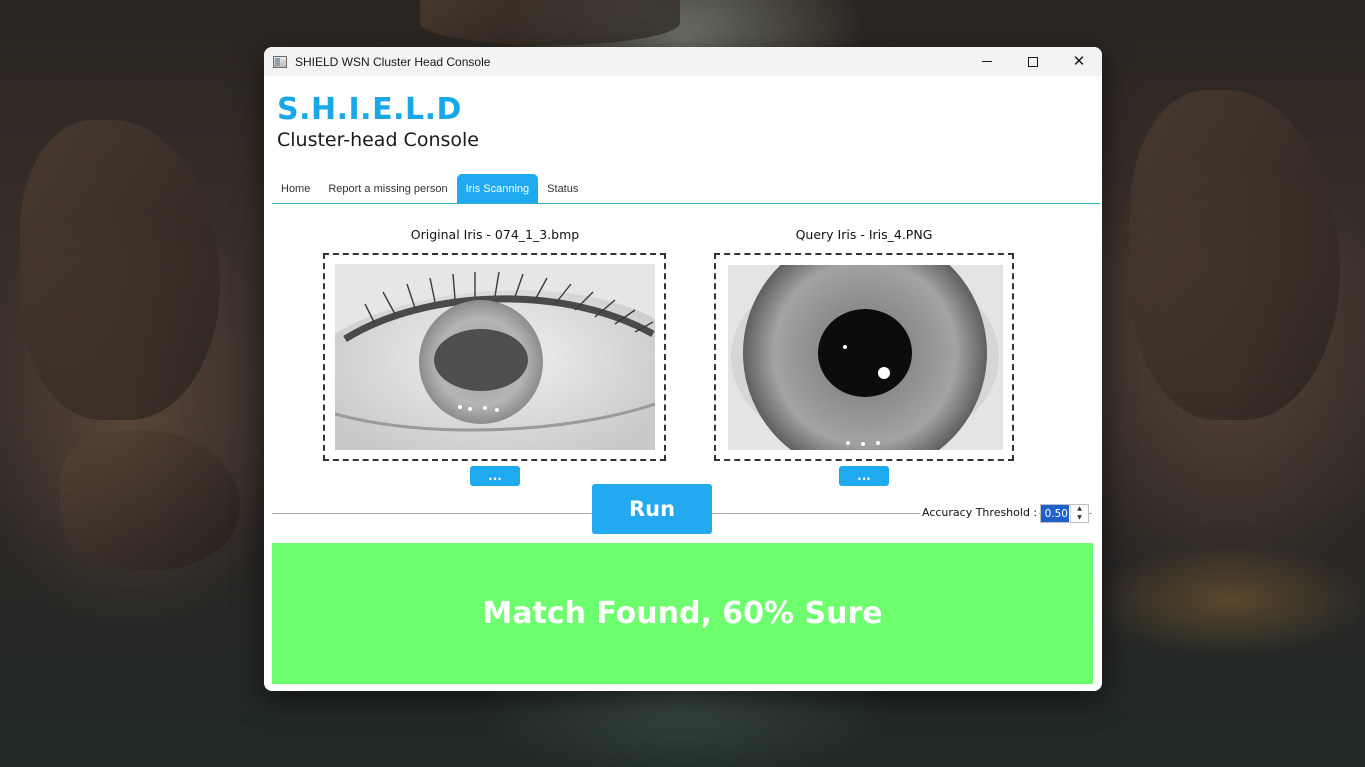  I want to click on original-iris-label: Original Iris - 074_1_3.bmp, so click(495, 234).